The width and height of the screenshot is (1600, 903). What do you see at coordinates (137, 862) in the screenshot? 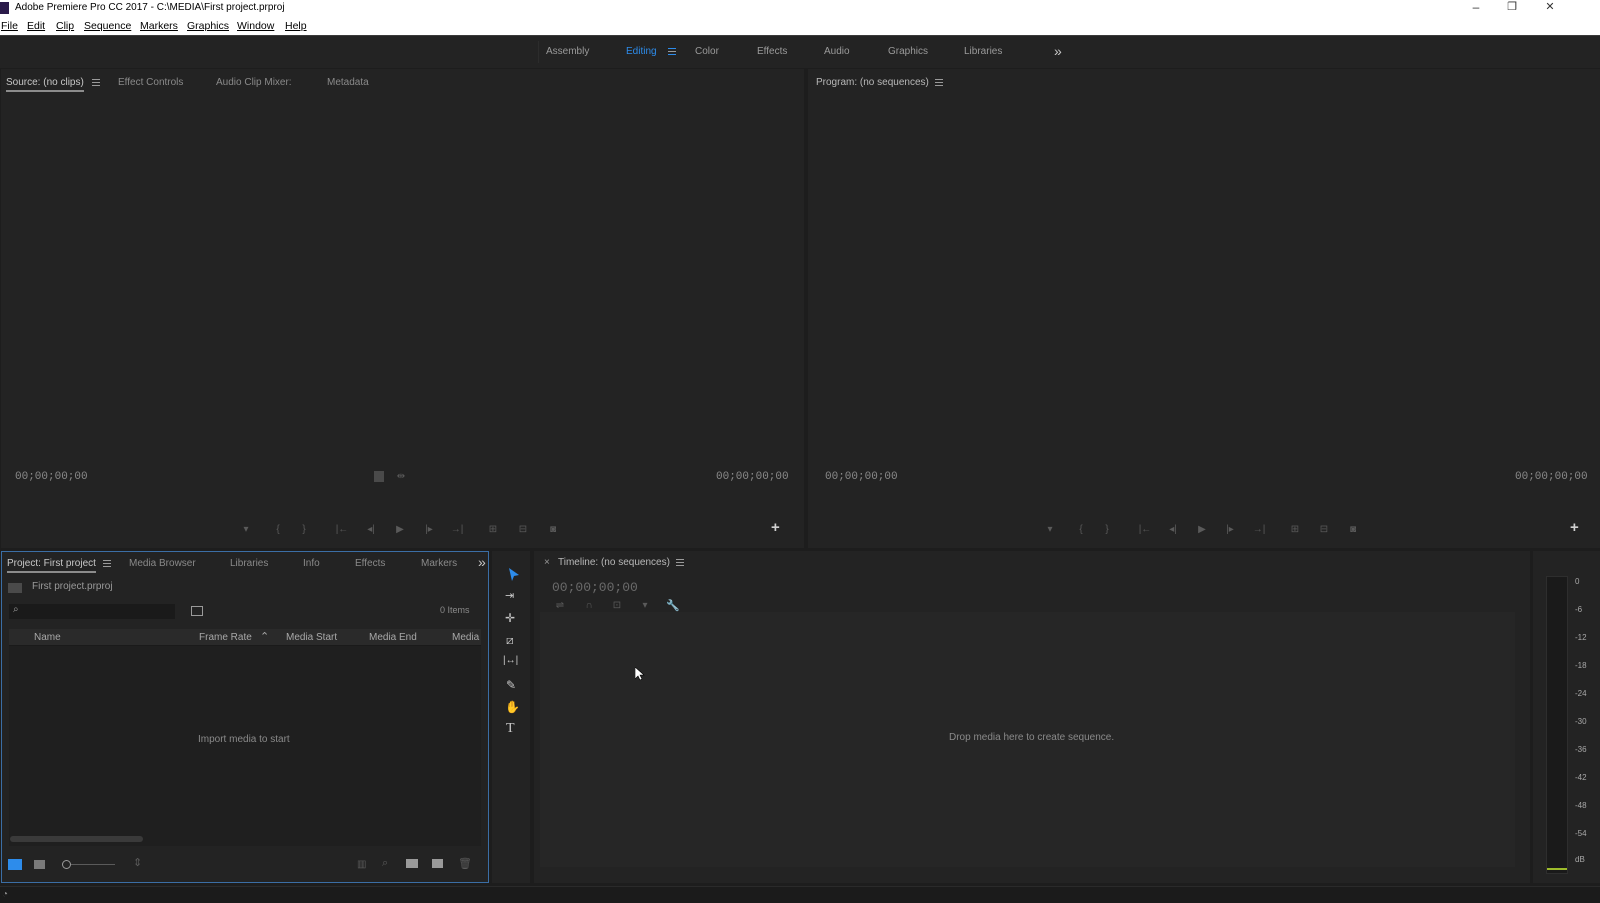
I see `sort-icons-icon: ⇕` at bounding box center [137, 862].